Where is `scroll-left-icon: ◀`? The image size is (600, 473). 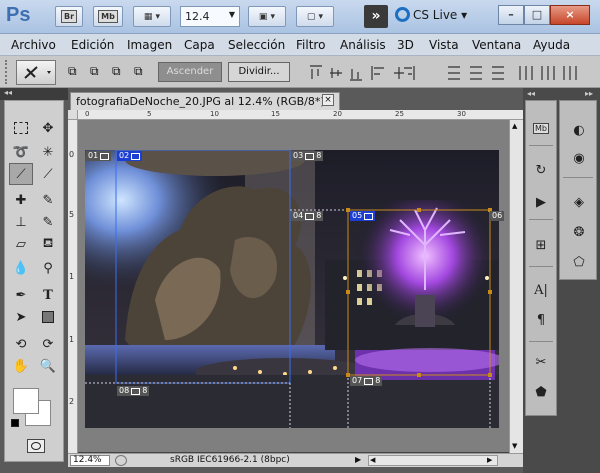 scroll-left-icon: ◀ is located at coordinates (372, 460).